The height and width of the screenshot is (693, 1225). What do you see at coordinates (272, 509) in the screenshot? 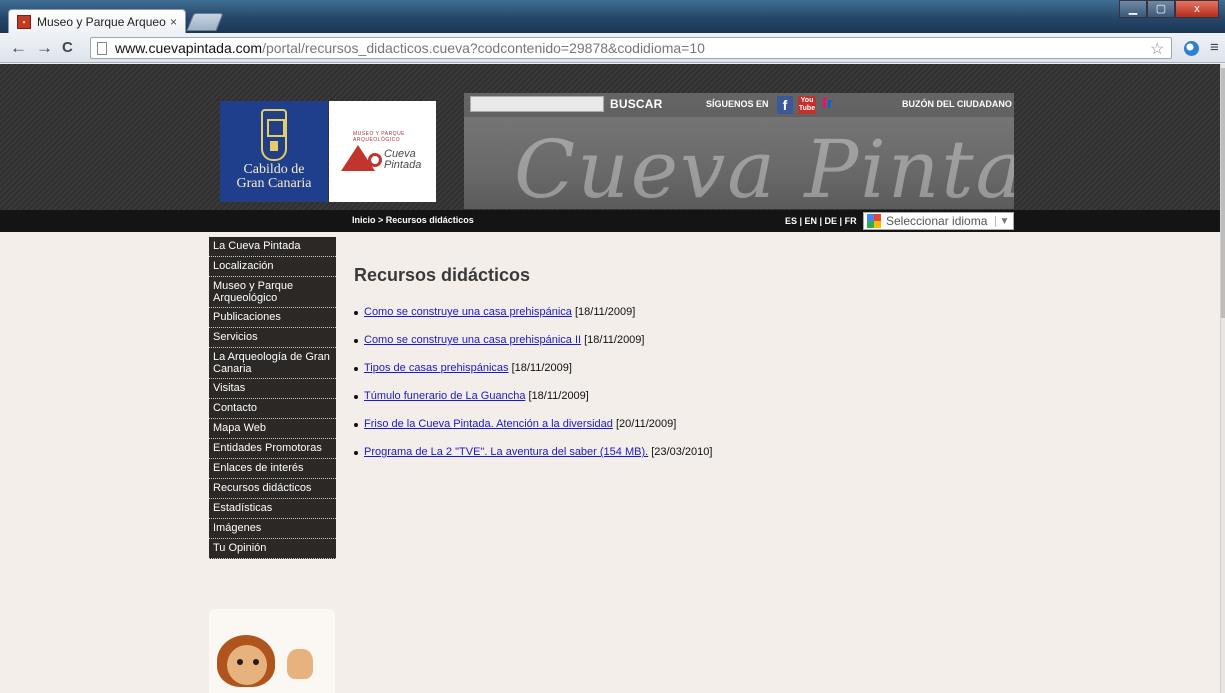
I see `sidebar-item-estadisticas: Estadísticas` at bounding box center [272, 509].